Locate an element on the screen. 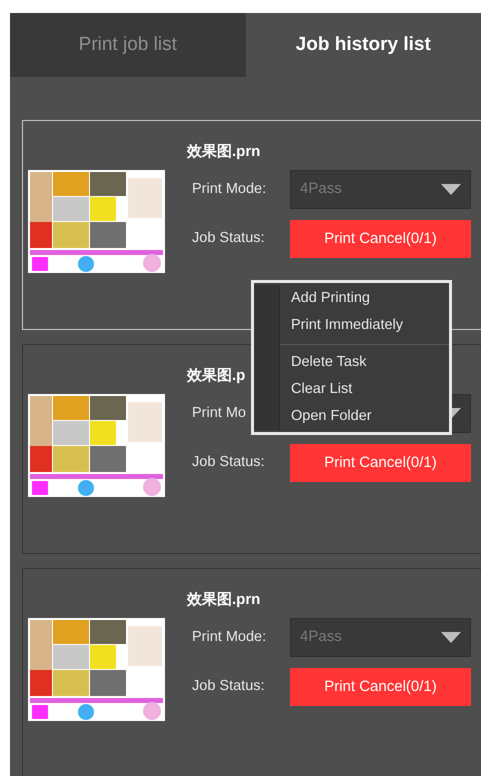 The width and height of the screenshot is (481, 776). menu-item: Delete Task is located at coordinates (364, 362).